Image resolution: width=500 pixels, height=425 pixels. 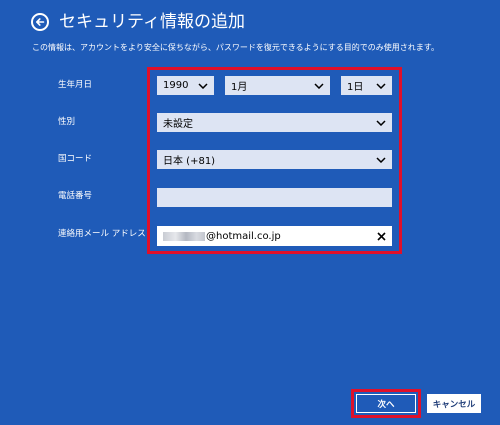 I want to click on gender-select: 未設定, so click(x=274, y=122).